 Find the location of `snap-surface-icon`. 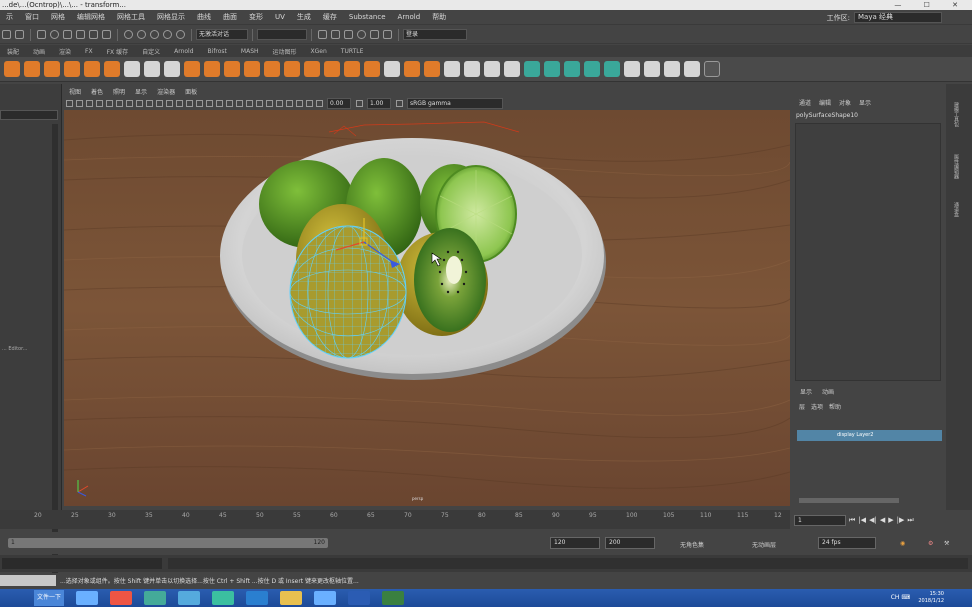

snap-surface-icon is located at coordinates (180, 34).